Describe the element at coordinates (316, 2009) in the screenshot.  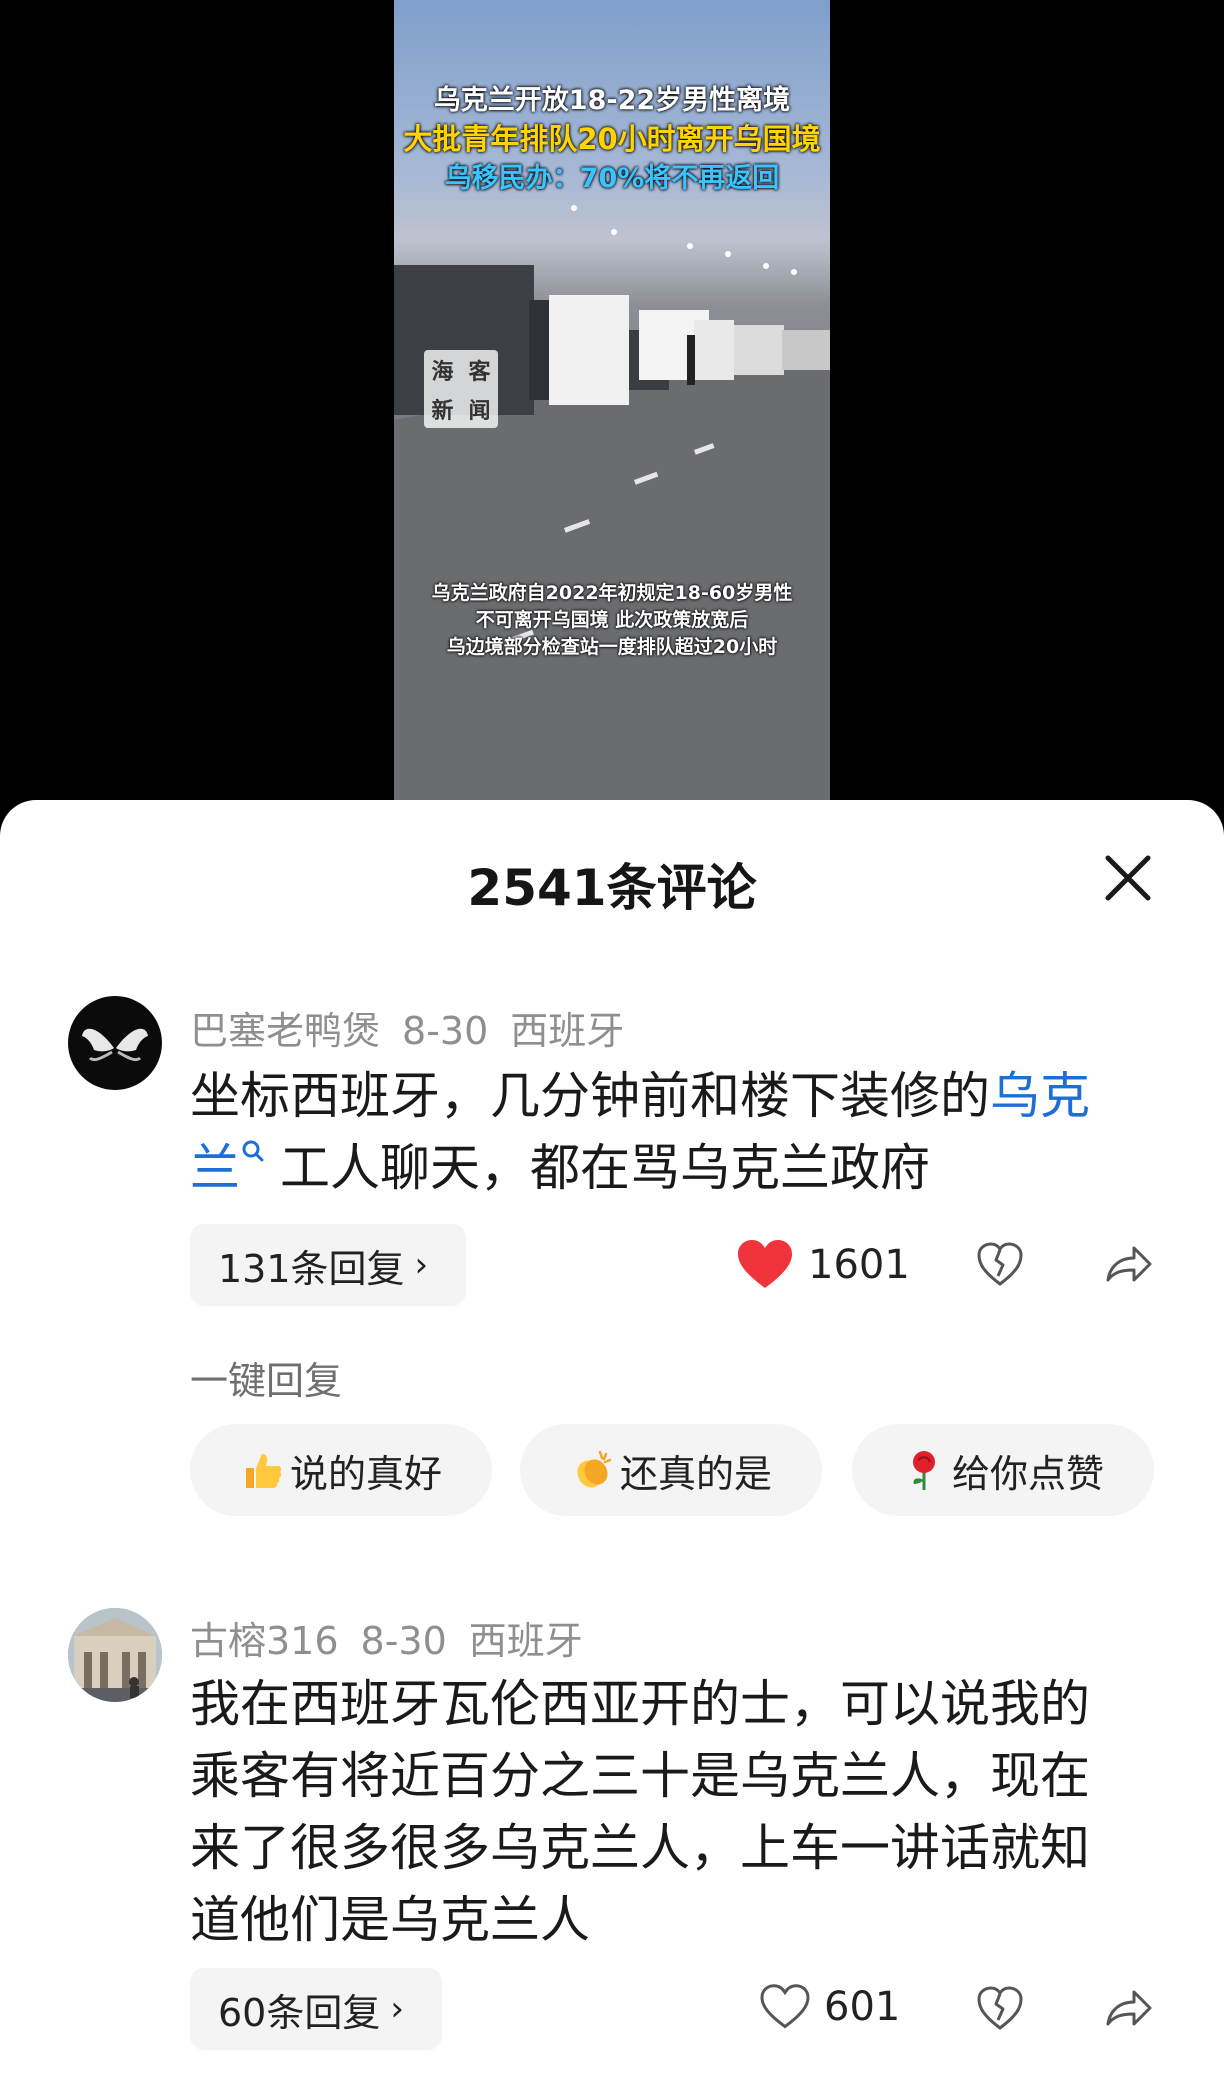
I see `view-replies-button: 60条回复 ›` at that location.